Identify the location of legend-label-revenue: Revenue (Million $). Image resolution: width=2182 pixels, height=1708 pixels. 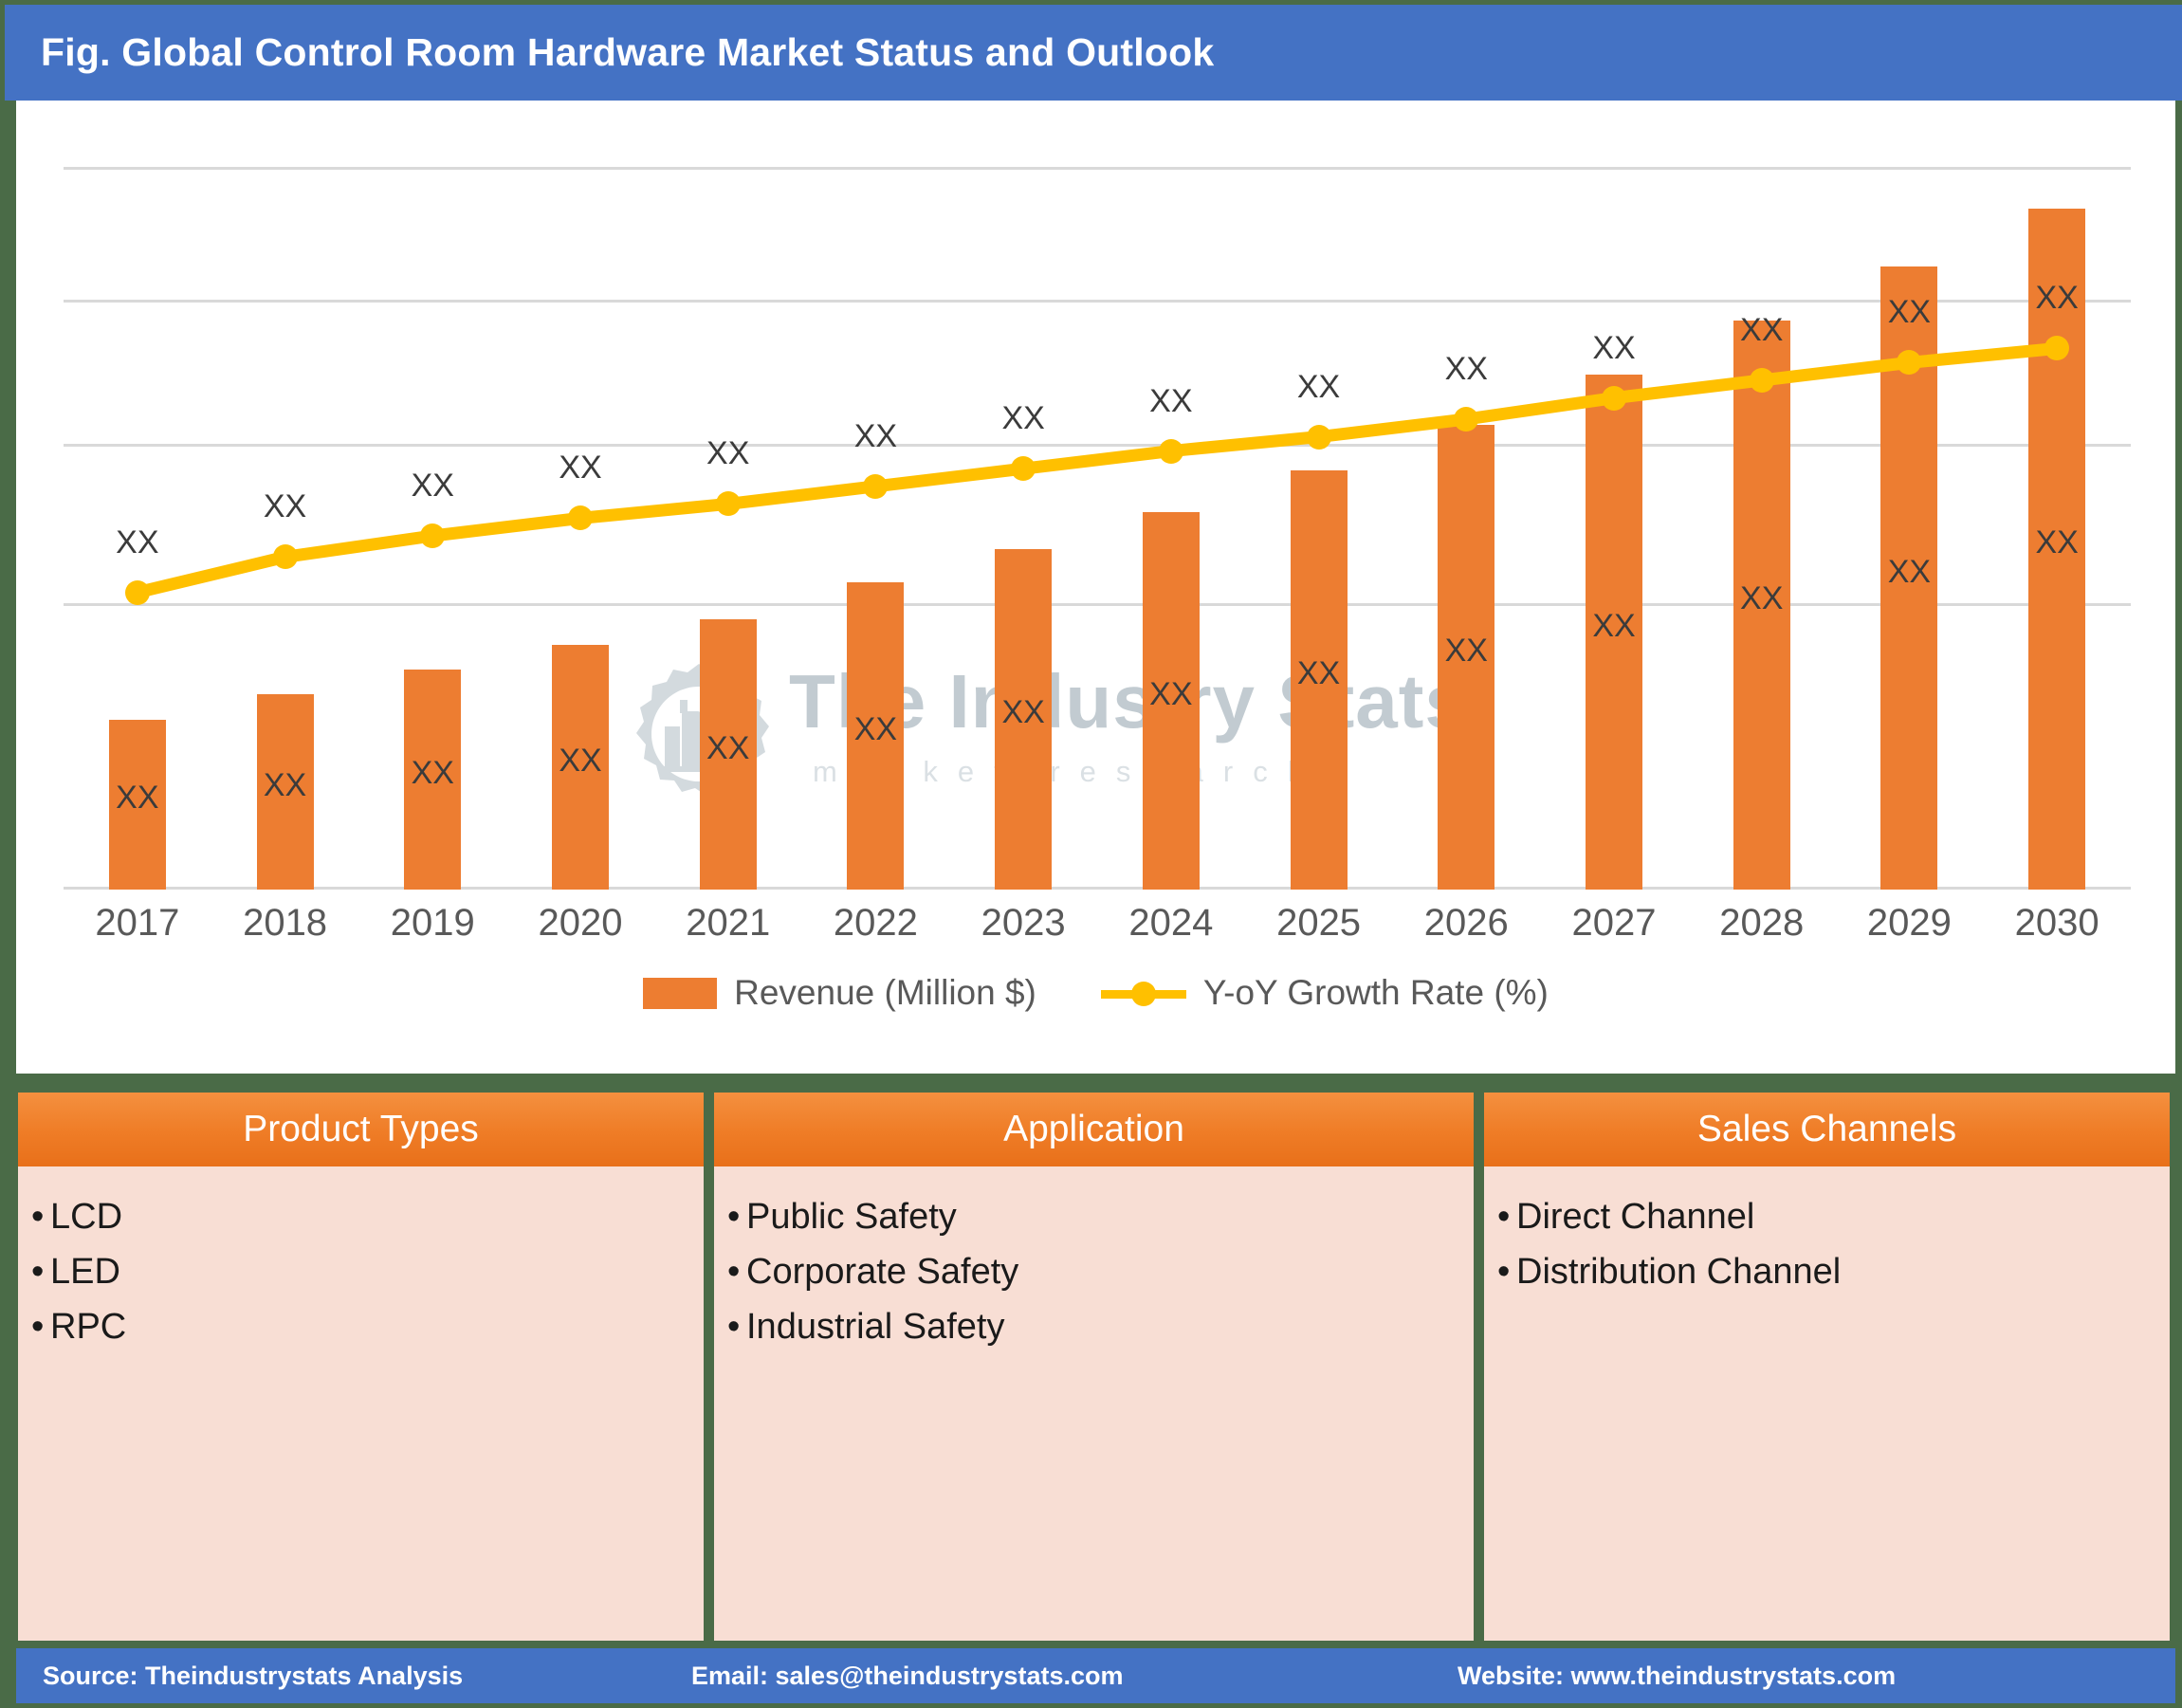
(885, 992).